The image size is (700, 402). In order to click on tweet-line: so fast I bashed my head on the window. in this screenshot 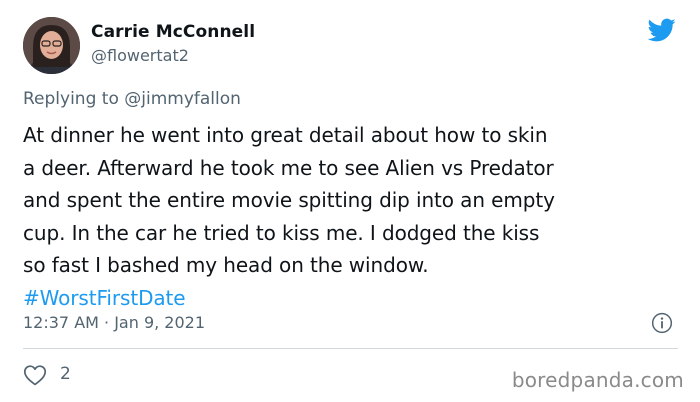, I will do `click(226, 265)`.